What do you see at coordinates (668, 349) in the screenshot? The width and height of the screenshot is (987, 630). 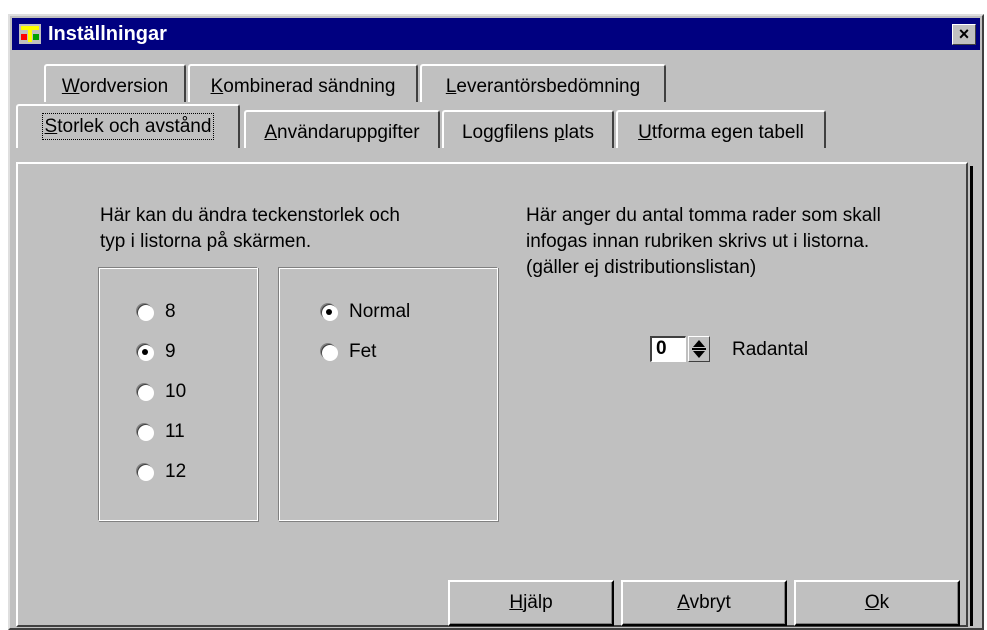 I see `row-count-input: 0` at bounding box center [668, 349].